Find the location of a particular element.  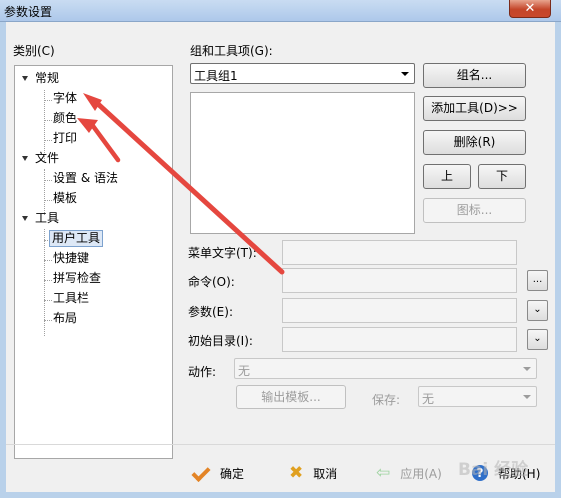

group-tools-label: 组和工具项(G): is located at coordinates (231, 51).